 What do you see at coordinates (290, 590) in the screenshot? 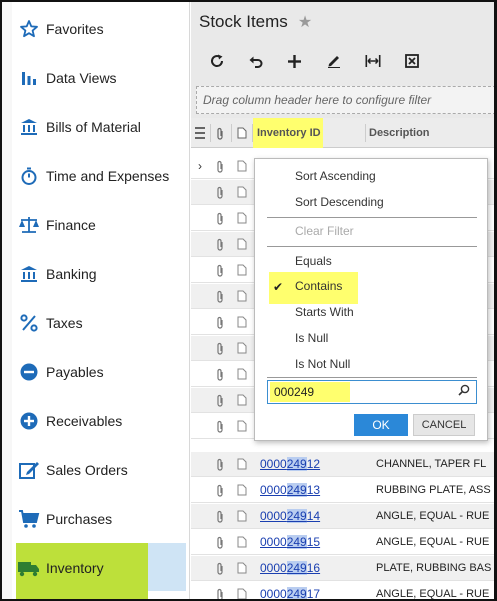
I see `inventory-id-link: 0000 249 17` at bounding box center [290, 590].